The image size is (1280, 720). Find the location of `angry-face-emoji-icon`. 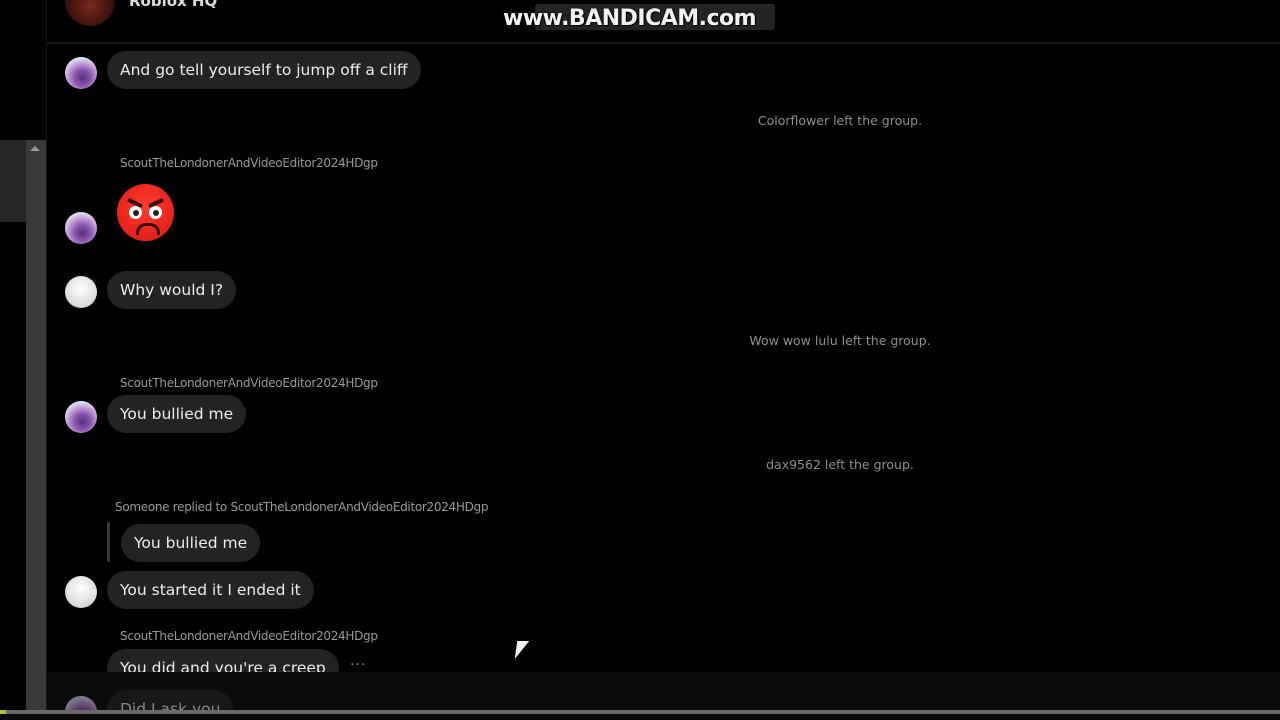

angry-face-emoji-icon is located at coordinates (145, 212).